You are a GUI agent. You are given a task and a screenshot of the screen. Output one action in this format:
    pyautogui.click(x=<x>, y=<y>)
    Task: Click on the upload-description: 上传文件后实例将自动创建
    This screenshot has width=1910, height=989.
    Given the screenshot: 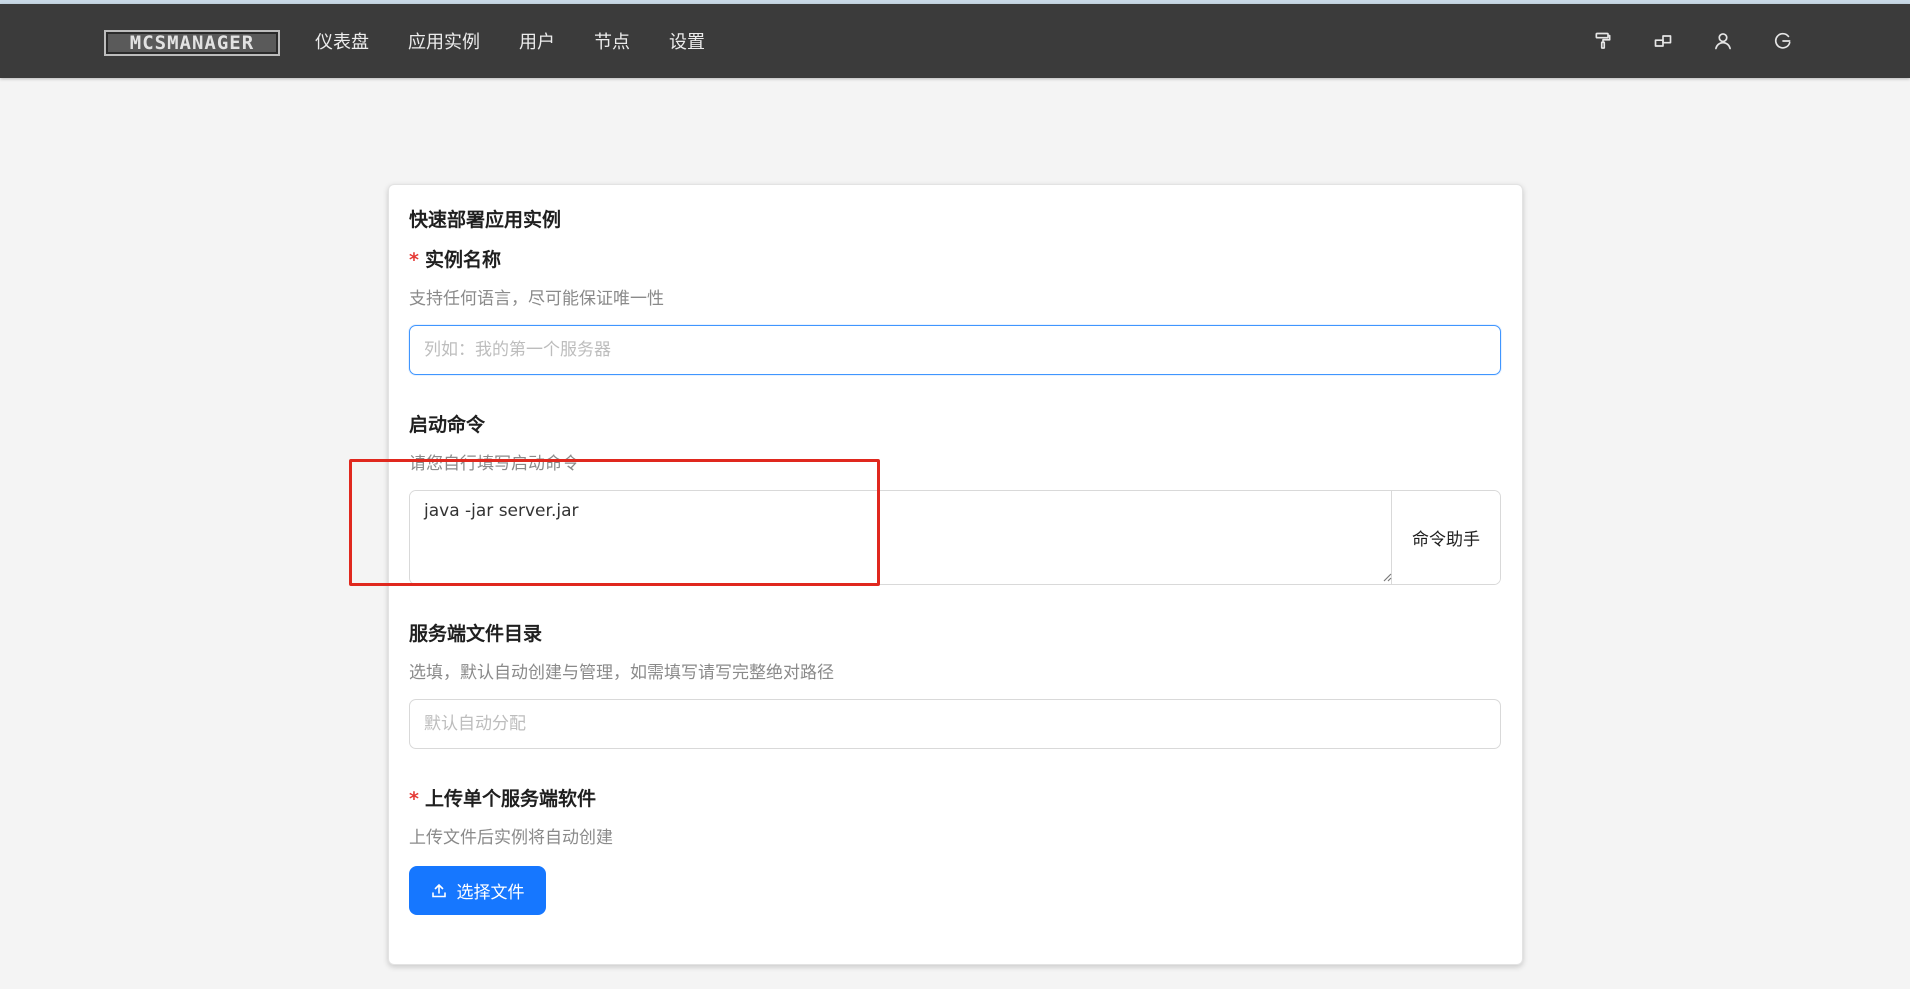 What is the action you would take?
    pyautogui.click(x=511, y=838)
    